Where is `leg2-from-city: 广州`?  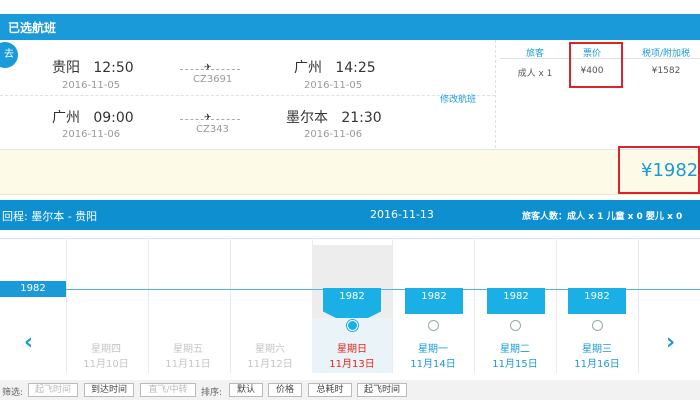
leg2-from-city: 广州 is located at coordinates (66, 118).